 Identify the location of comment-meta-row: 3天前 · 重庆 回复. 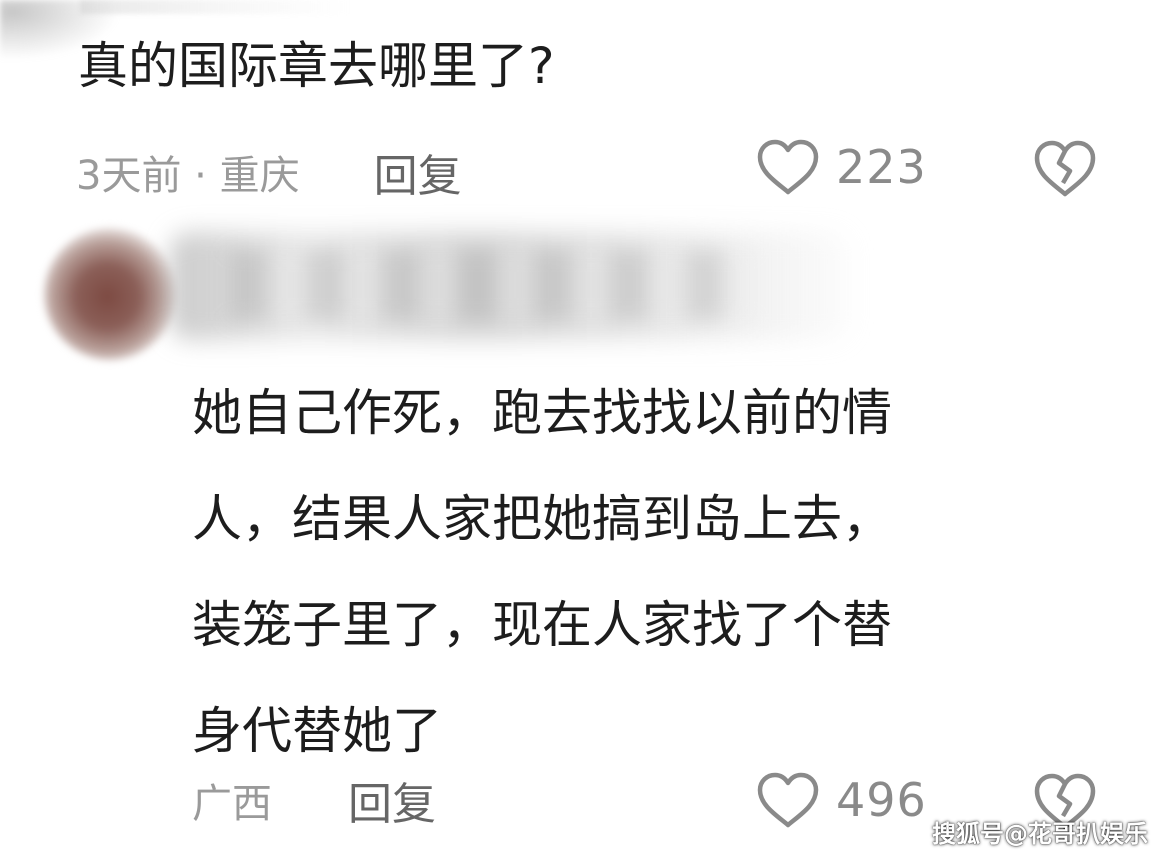
(269, 172).